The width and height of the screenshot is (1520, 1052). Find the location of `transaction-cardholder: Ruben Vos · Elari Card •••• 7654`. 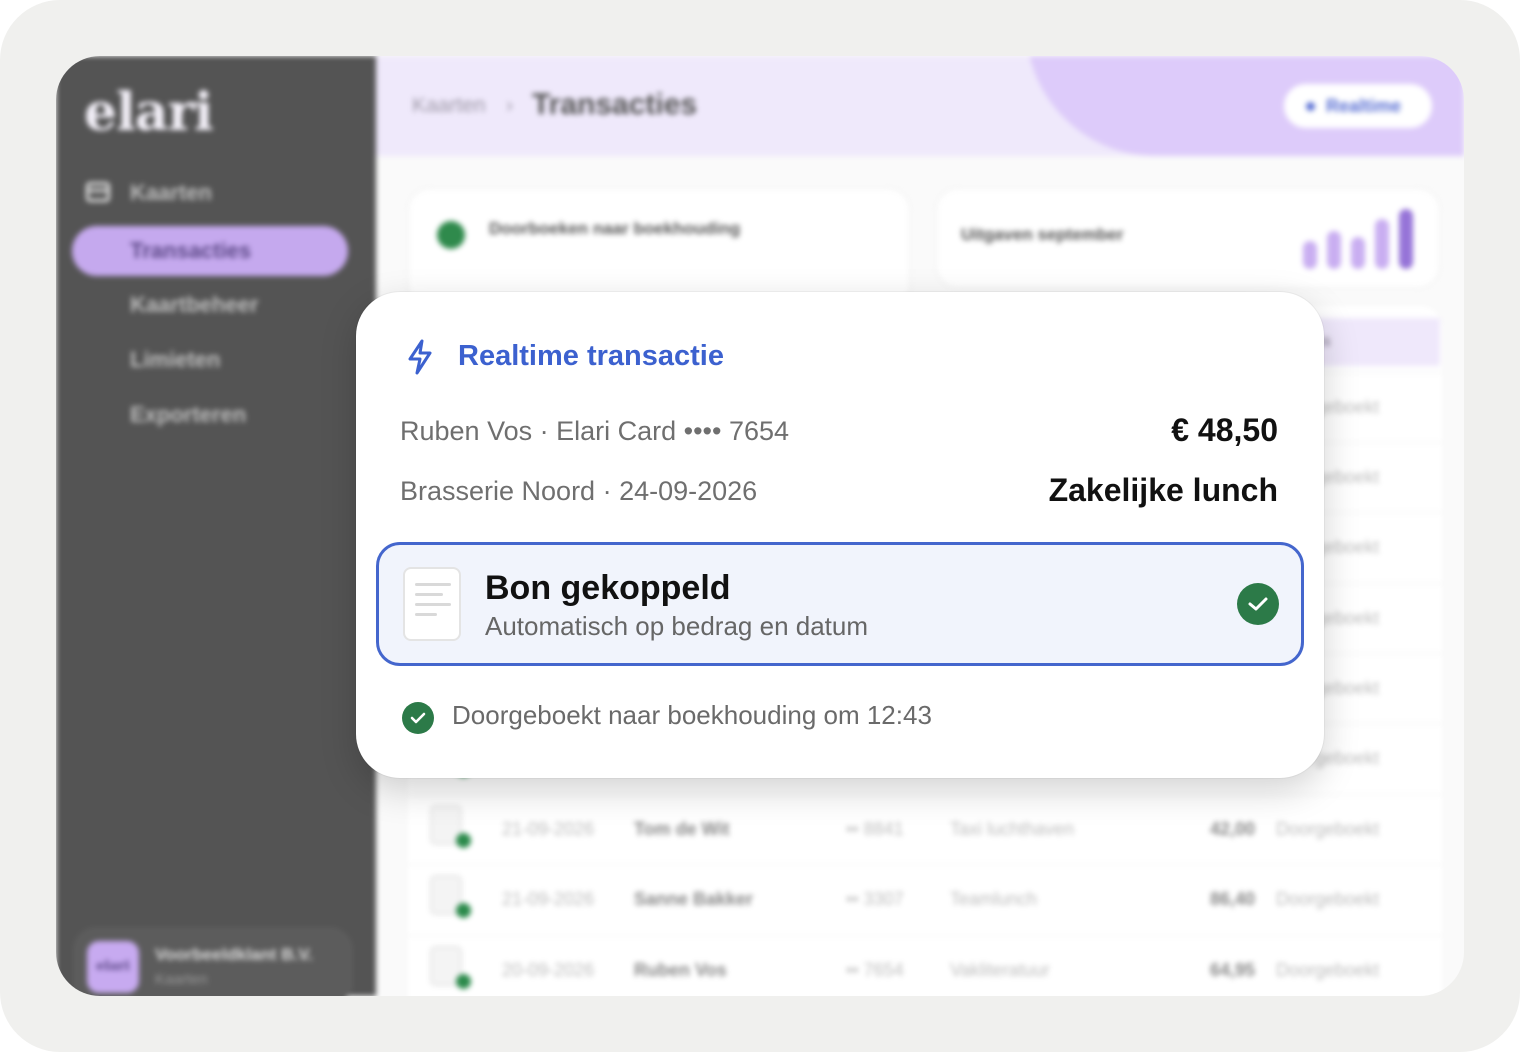

transaction-cardholder: Ruben Vos · Elari Card •••• 7654 is located at coordinates (595, 431).